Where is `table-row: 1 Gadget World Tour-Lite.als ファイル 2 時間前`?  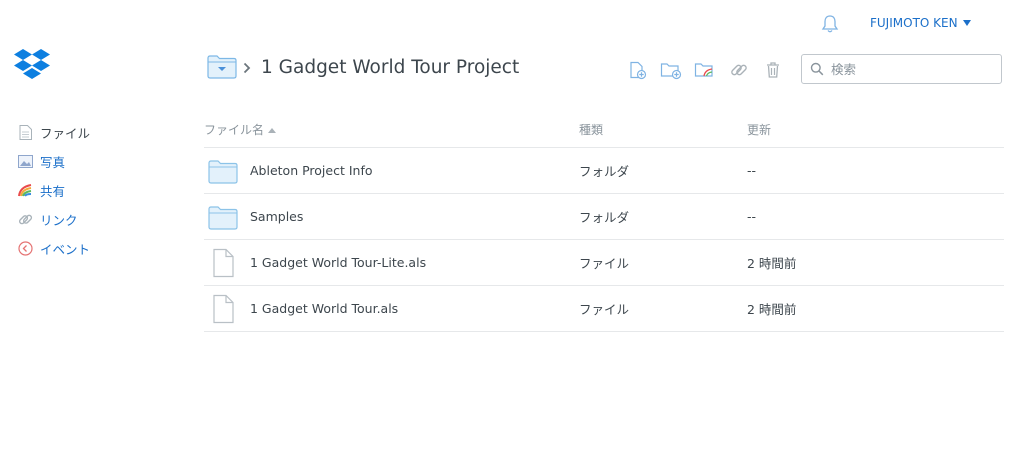 table-row: 1 Gadget World Tour-Lite.als ファイル 2 時間前 is located at coordinates (604, 263).